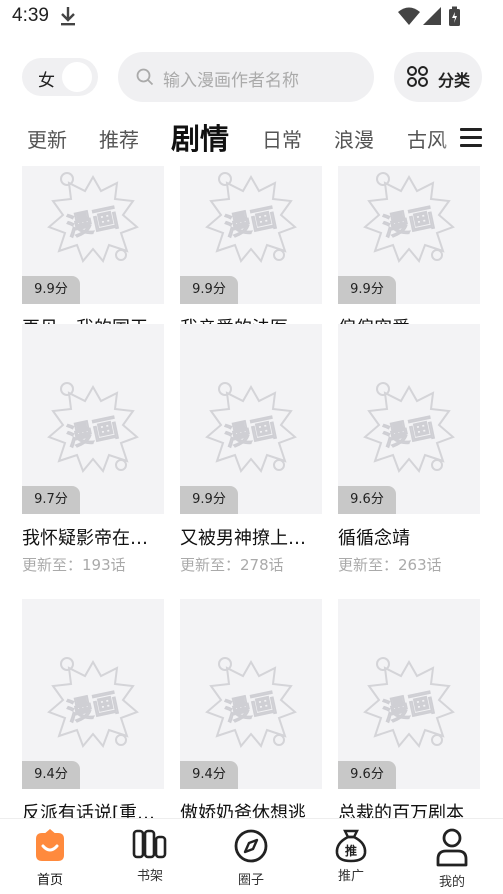 The width and height of the screenshot is (503, 894). I want to click on category-button: 分类, so click(438, 77).